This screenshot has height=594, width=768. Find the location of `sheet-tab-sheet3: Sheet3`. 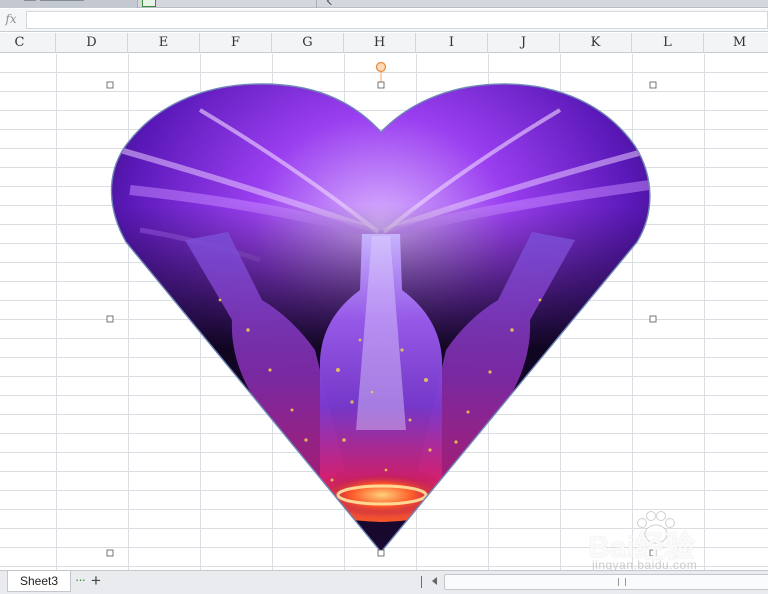

sheet-tab-sheet3: Sheet3 is located at coordinates (39, 581).